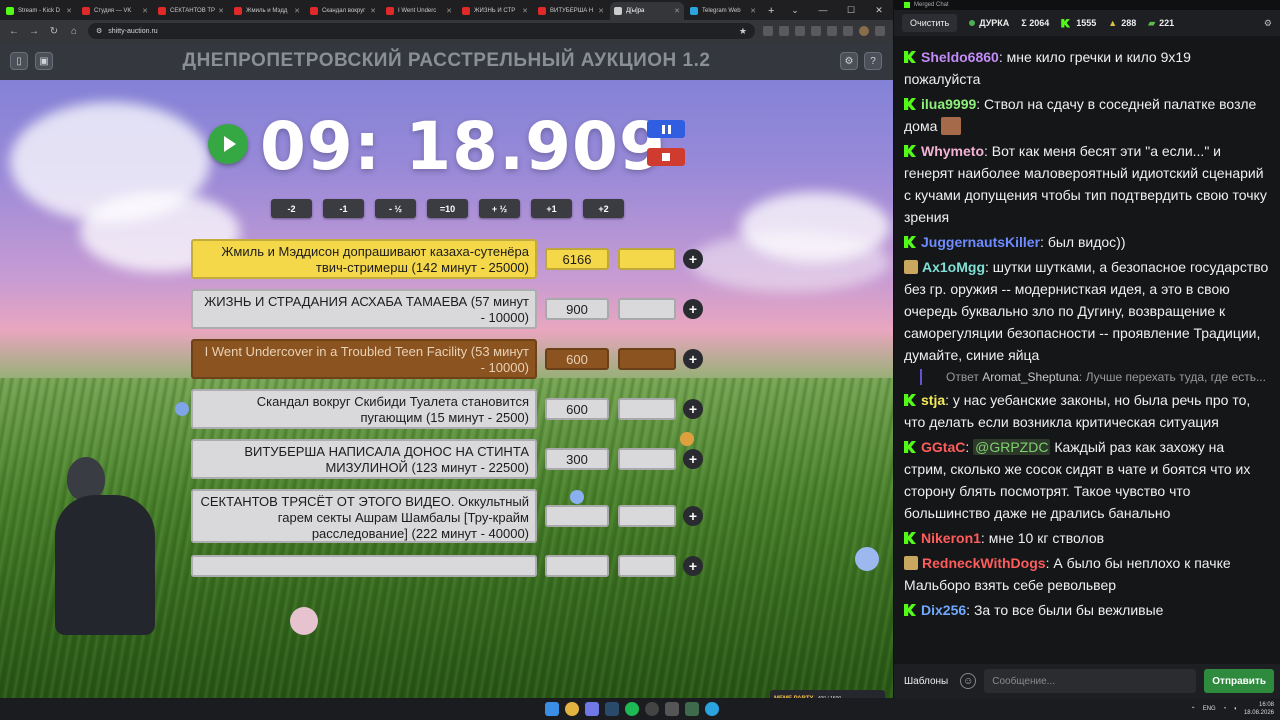 The height and width of the screenshot is (720, 1280). Describe the element at coordinates (1090, 681) in the screenshot. I see `message-input` at that location.